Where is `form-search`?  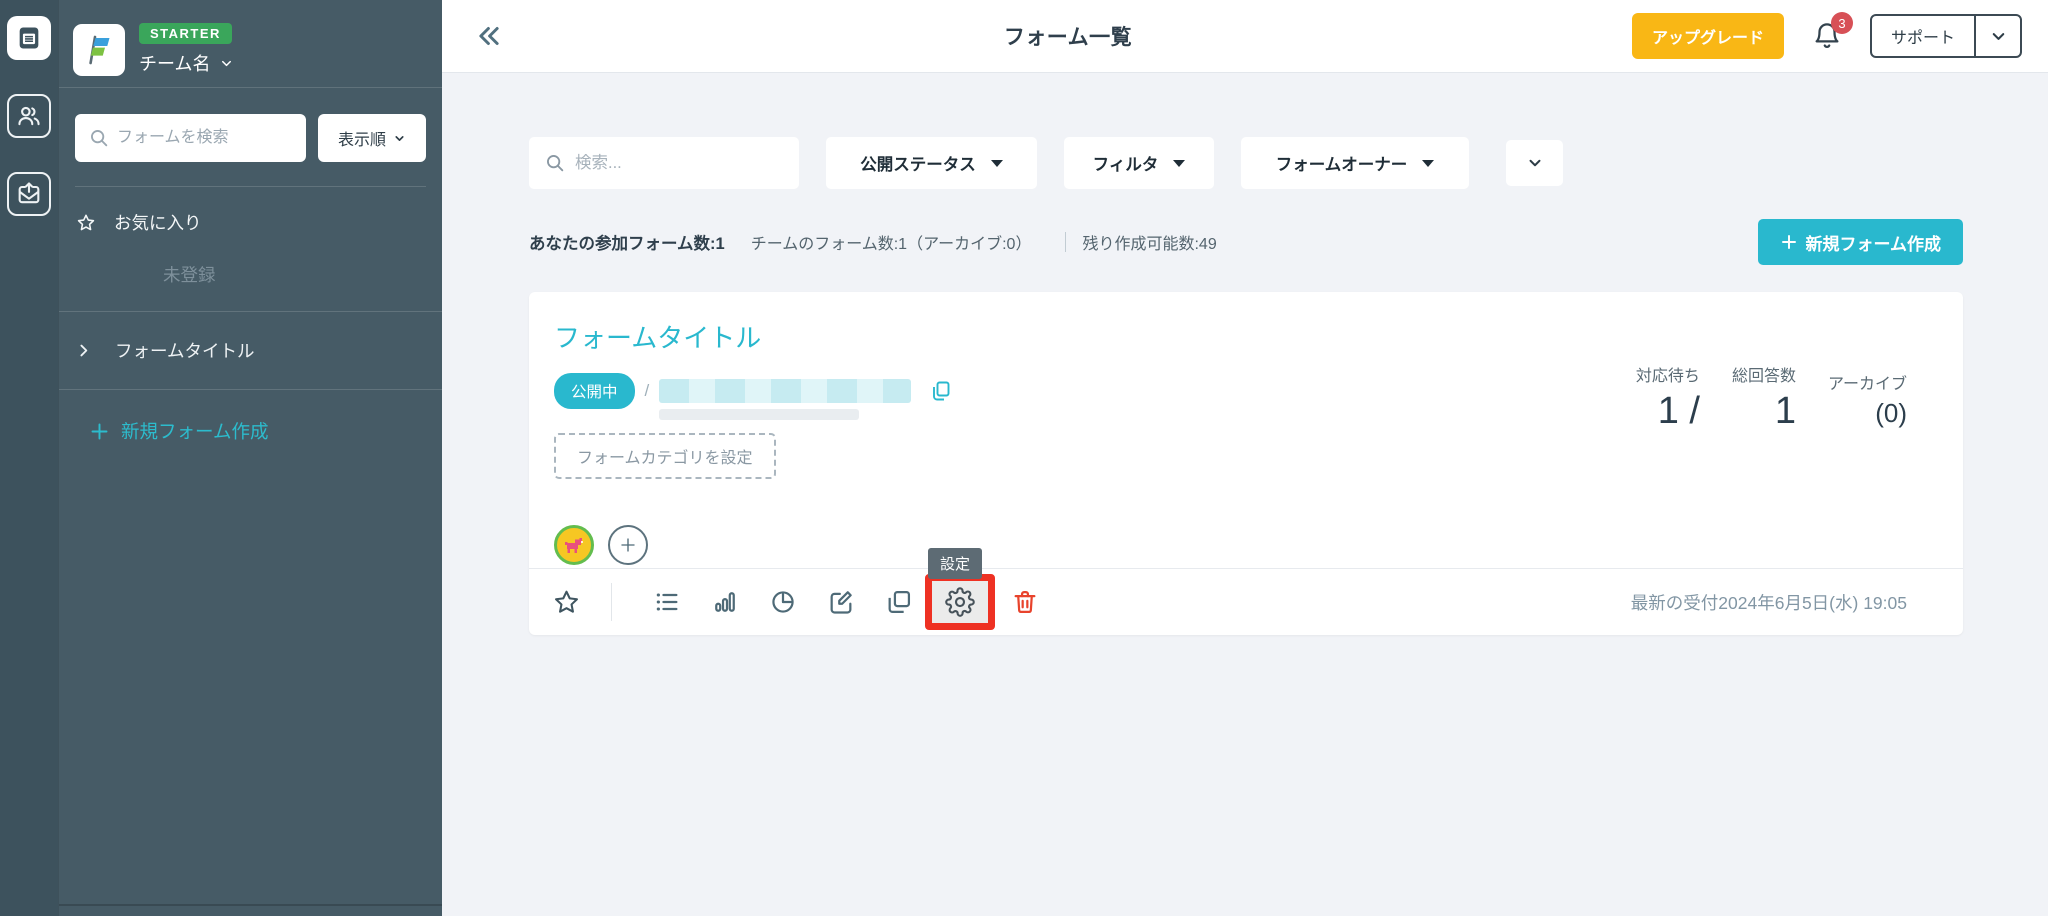
form-search is located at coordinates (664, 163).